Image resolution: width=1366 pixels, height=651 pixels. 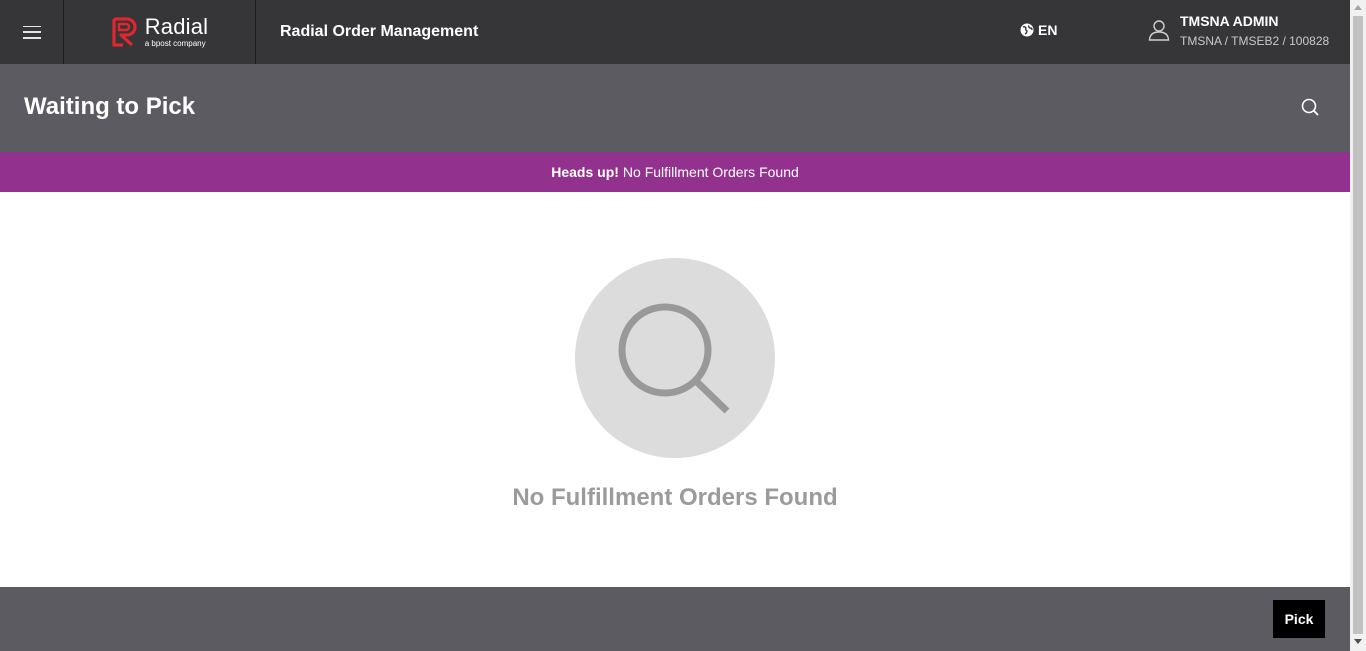 What do you see at coordinates (585, 172) in the screenshot?
I see `alert-heading: Heads up!` at bounding box center [585, 172].